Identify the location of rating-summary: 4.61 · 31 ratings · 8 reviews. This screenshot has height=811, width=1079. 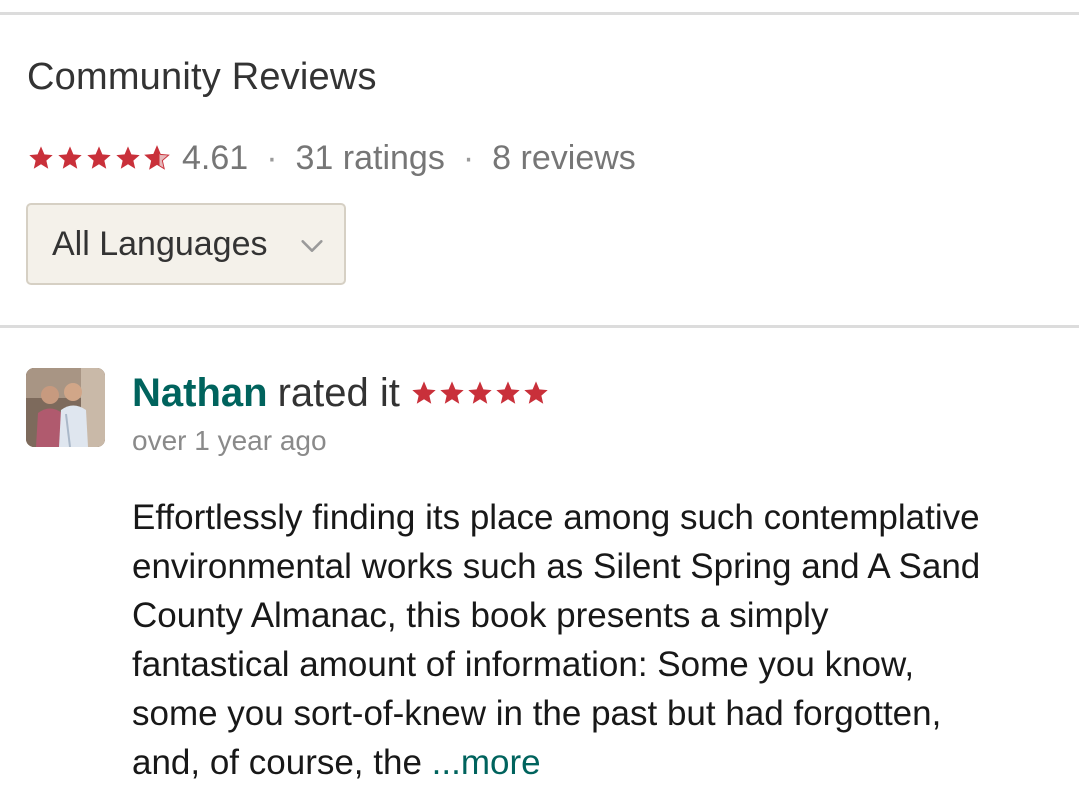
(331, 158).